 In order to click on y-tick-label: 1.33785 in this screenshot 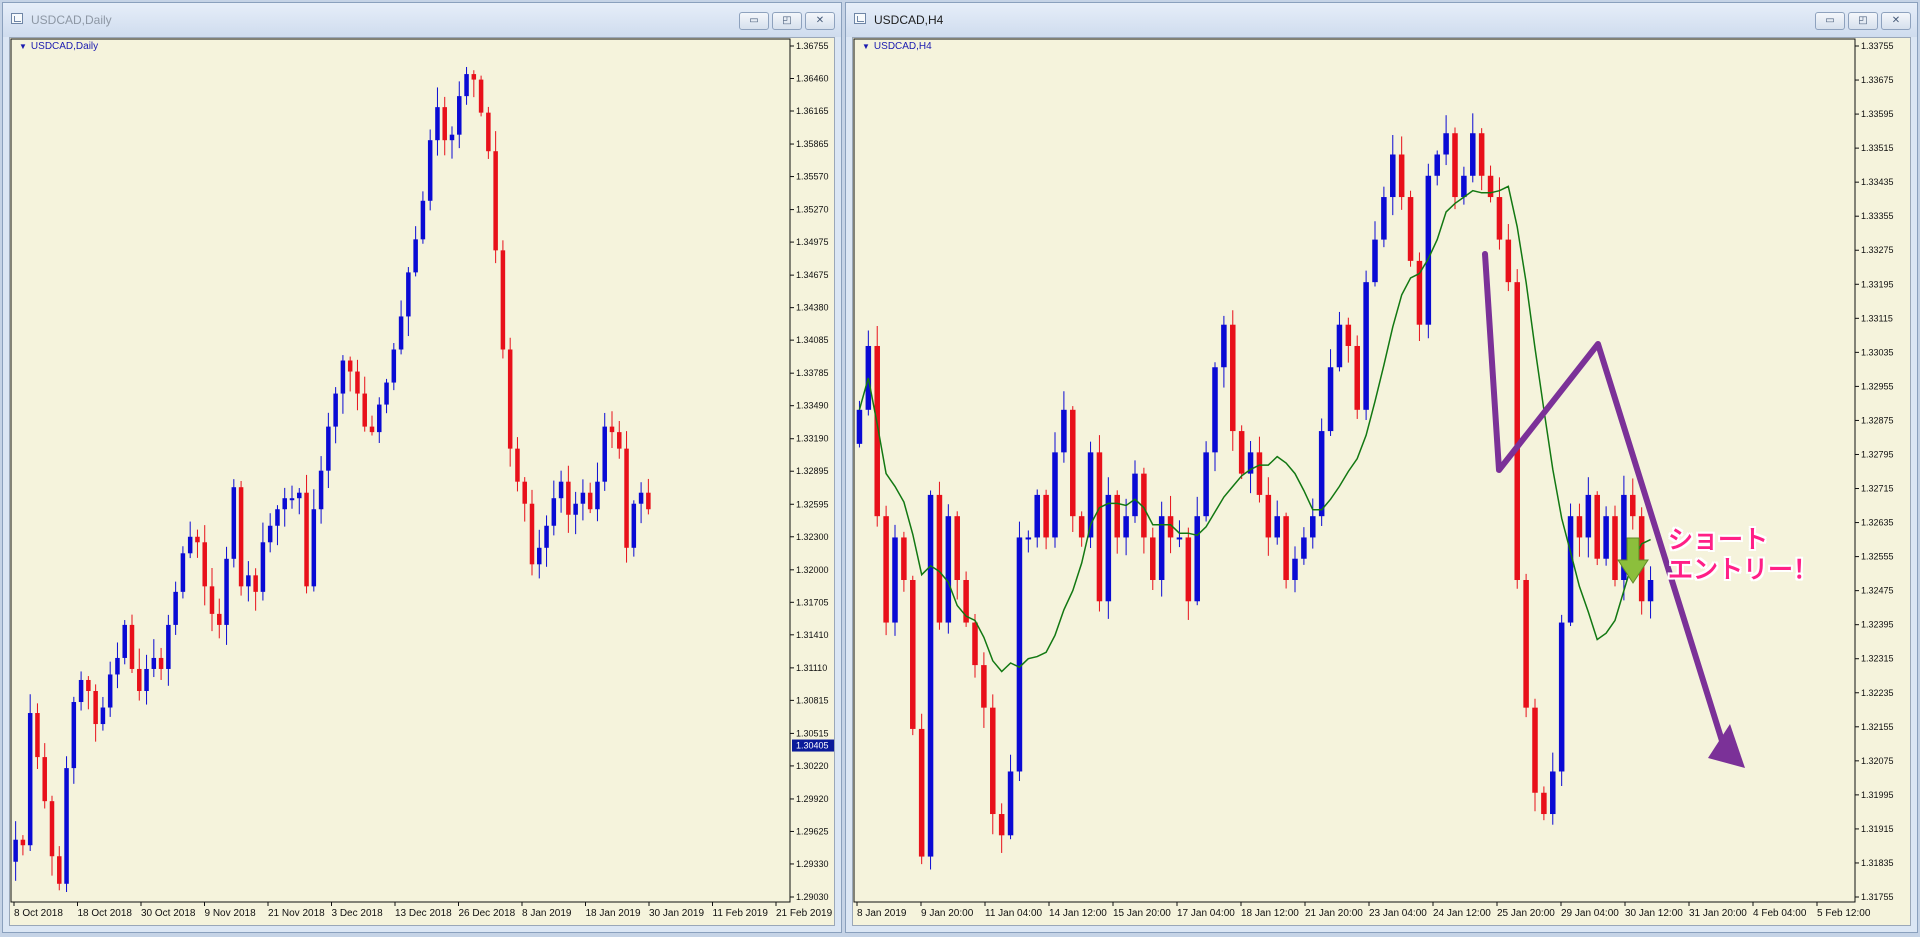, I will do `click(812, 373)`.